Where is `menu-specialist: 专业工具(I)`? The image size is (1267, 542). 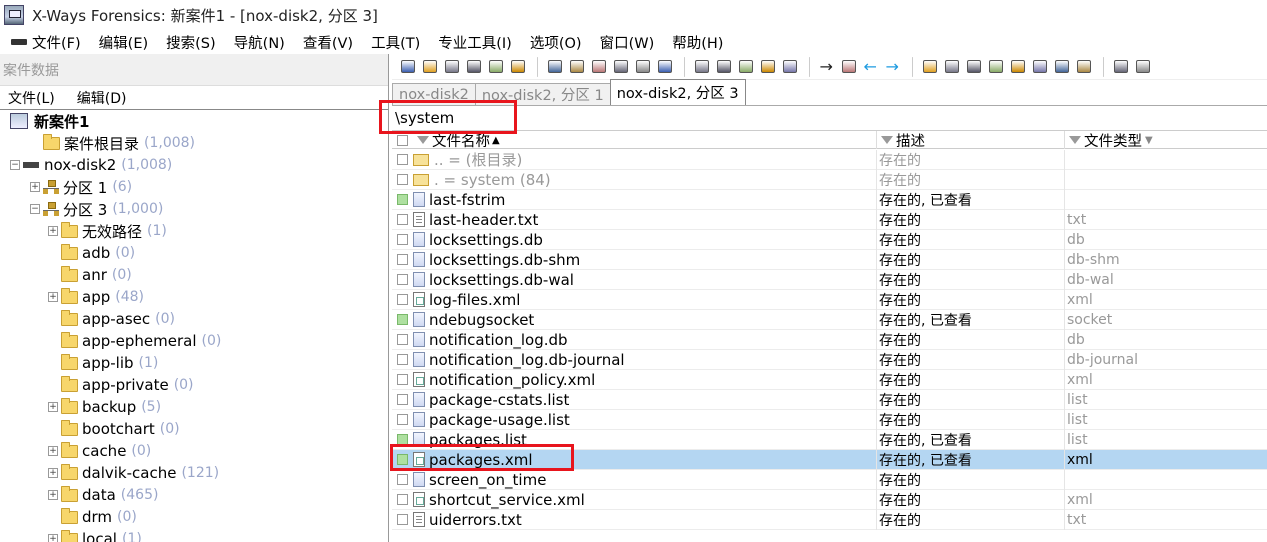
menu-specialist: 专业工具(I) is located at coordinates (475, 42).